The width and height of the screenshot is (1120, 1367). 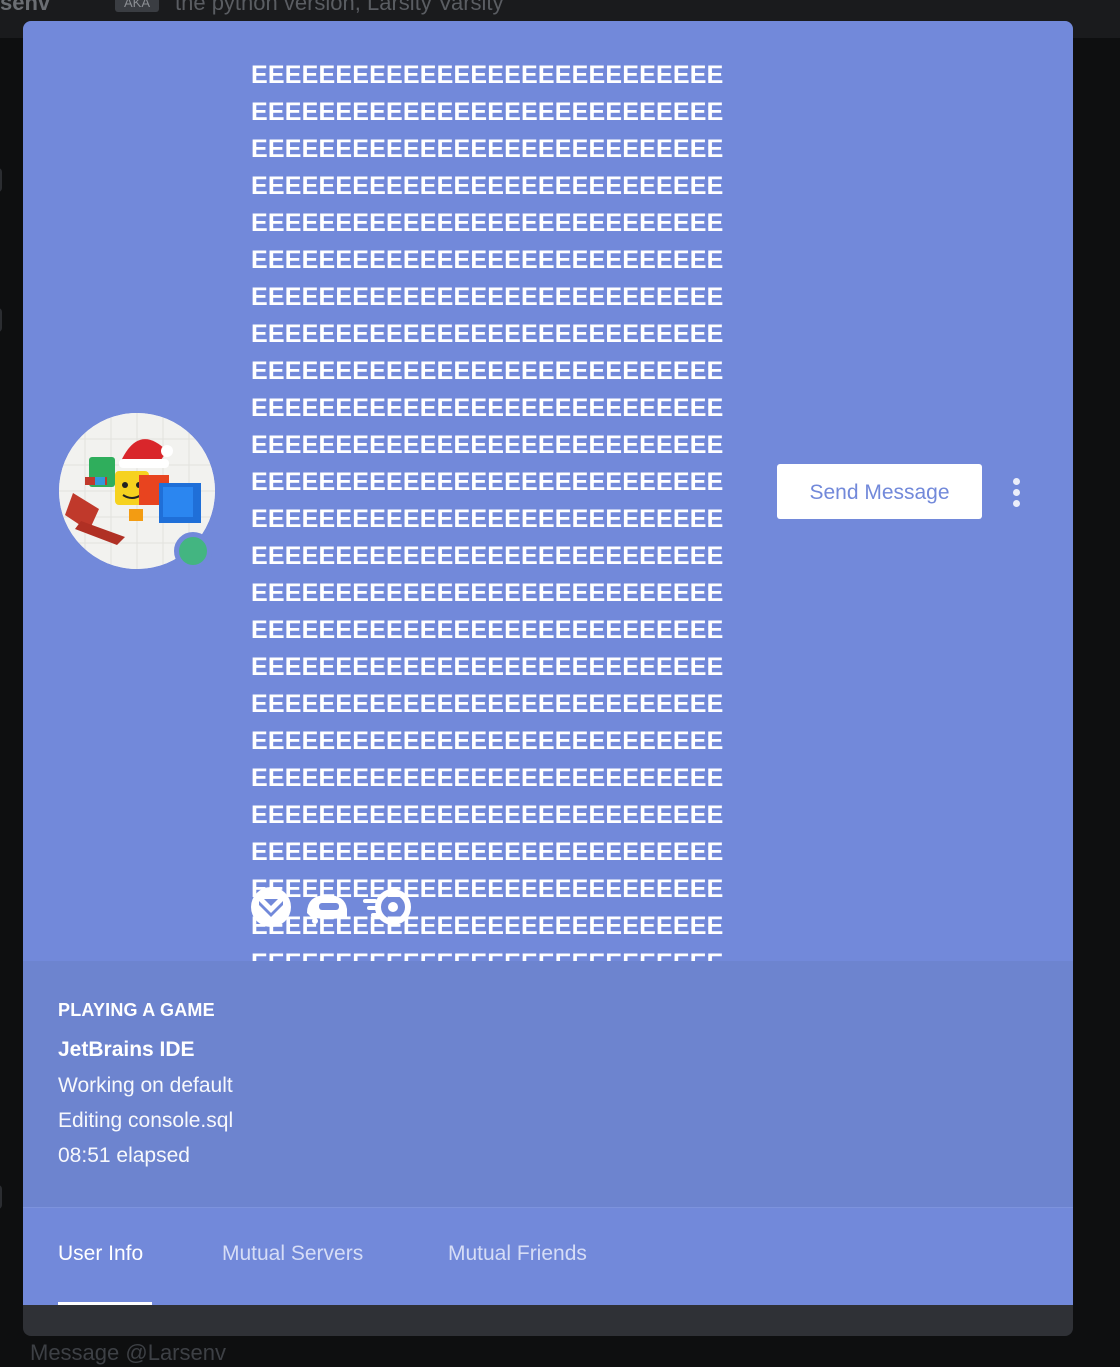 What do you see at coordinates (517, 1254) in the screenshot?
I see `tab-mutual-friends: Mutual Friends` at bounding box center [517, 1254].